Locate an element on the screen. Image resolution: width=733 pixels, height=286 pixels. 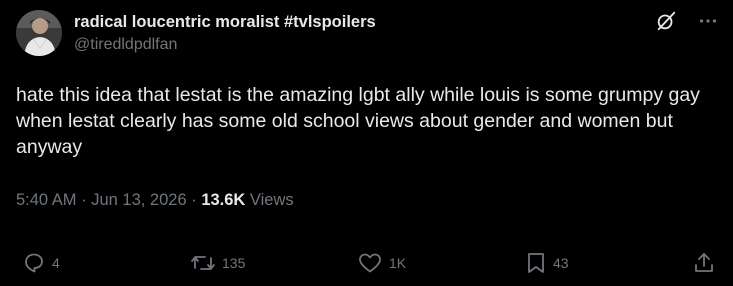
more-icon is located at coordinates (708, 21).